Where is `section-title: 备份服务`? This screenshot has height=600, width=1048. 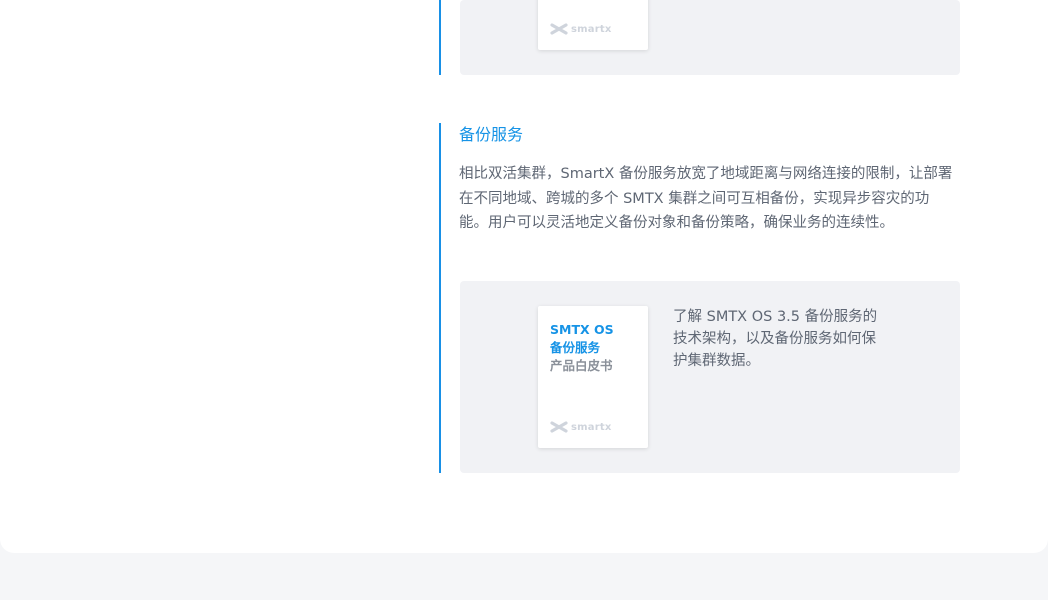 section-title: 备份服务 is located at coordinates (491, 134).